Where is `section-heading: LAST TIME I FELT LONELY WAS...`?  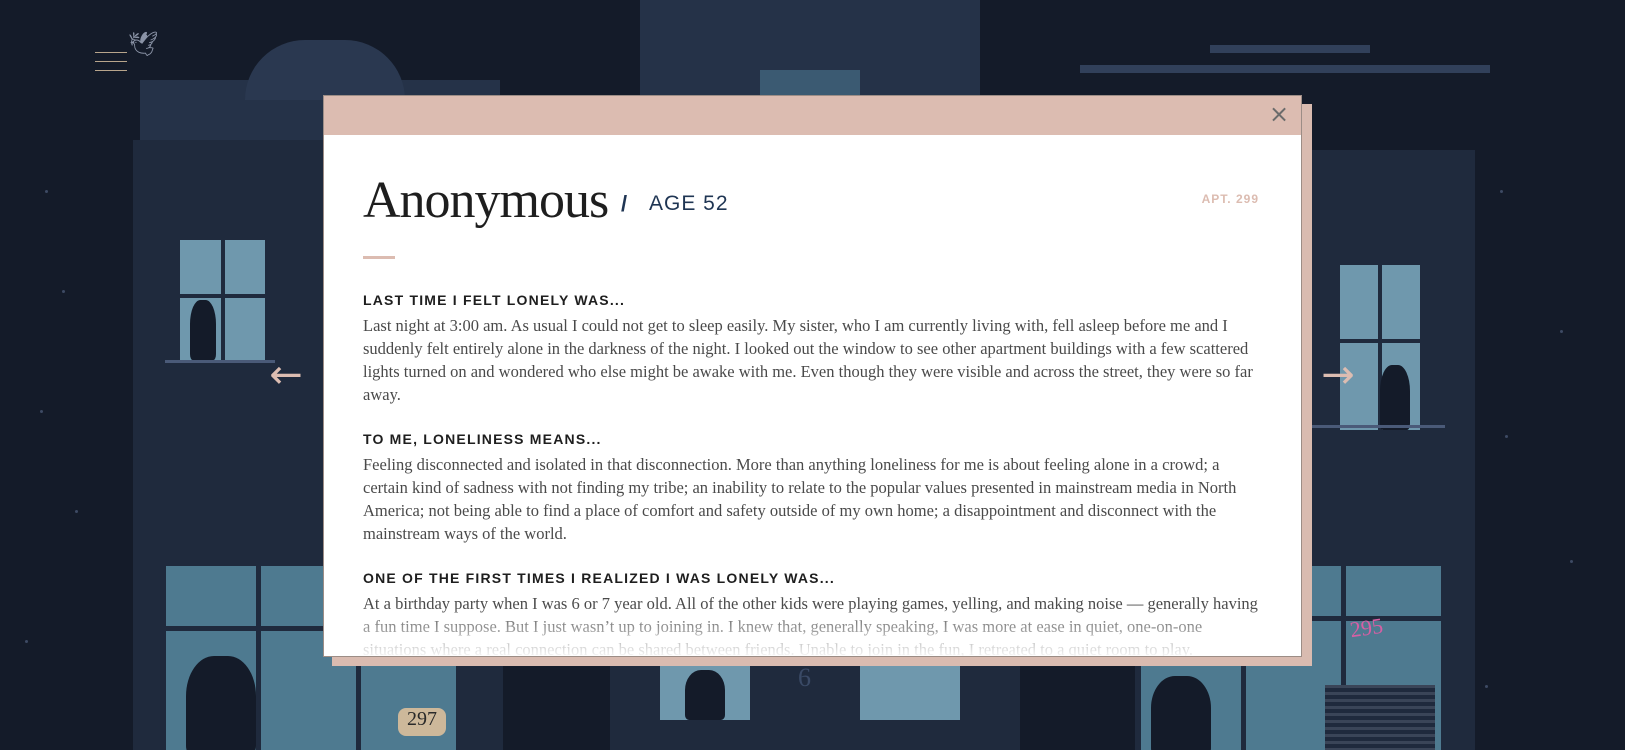
section-heading: LAST TIME I FELT LONELY WAS... is located at coordinates (494, 300).